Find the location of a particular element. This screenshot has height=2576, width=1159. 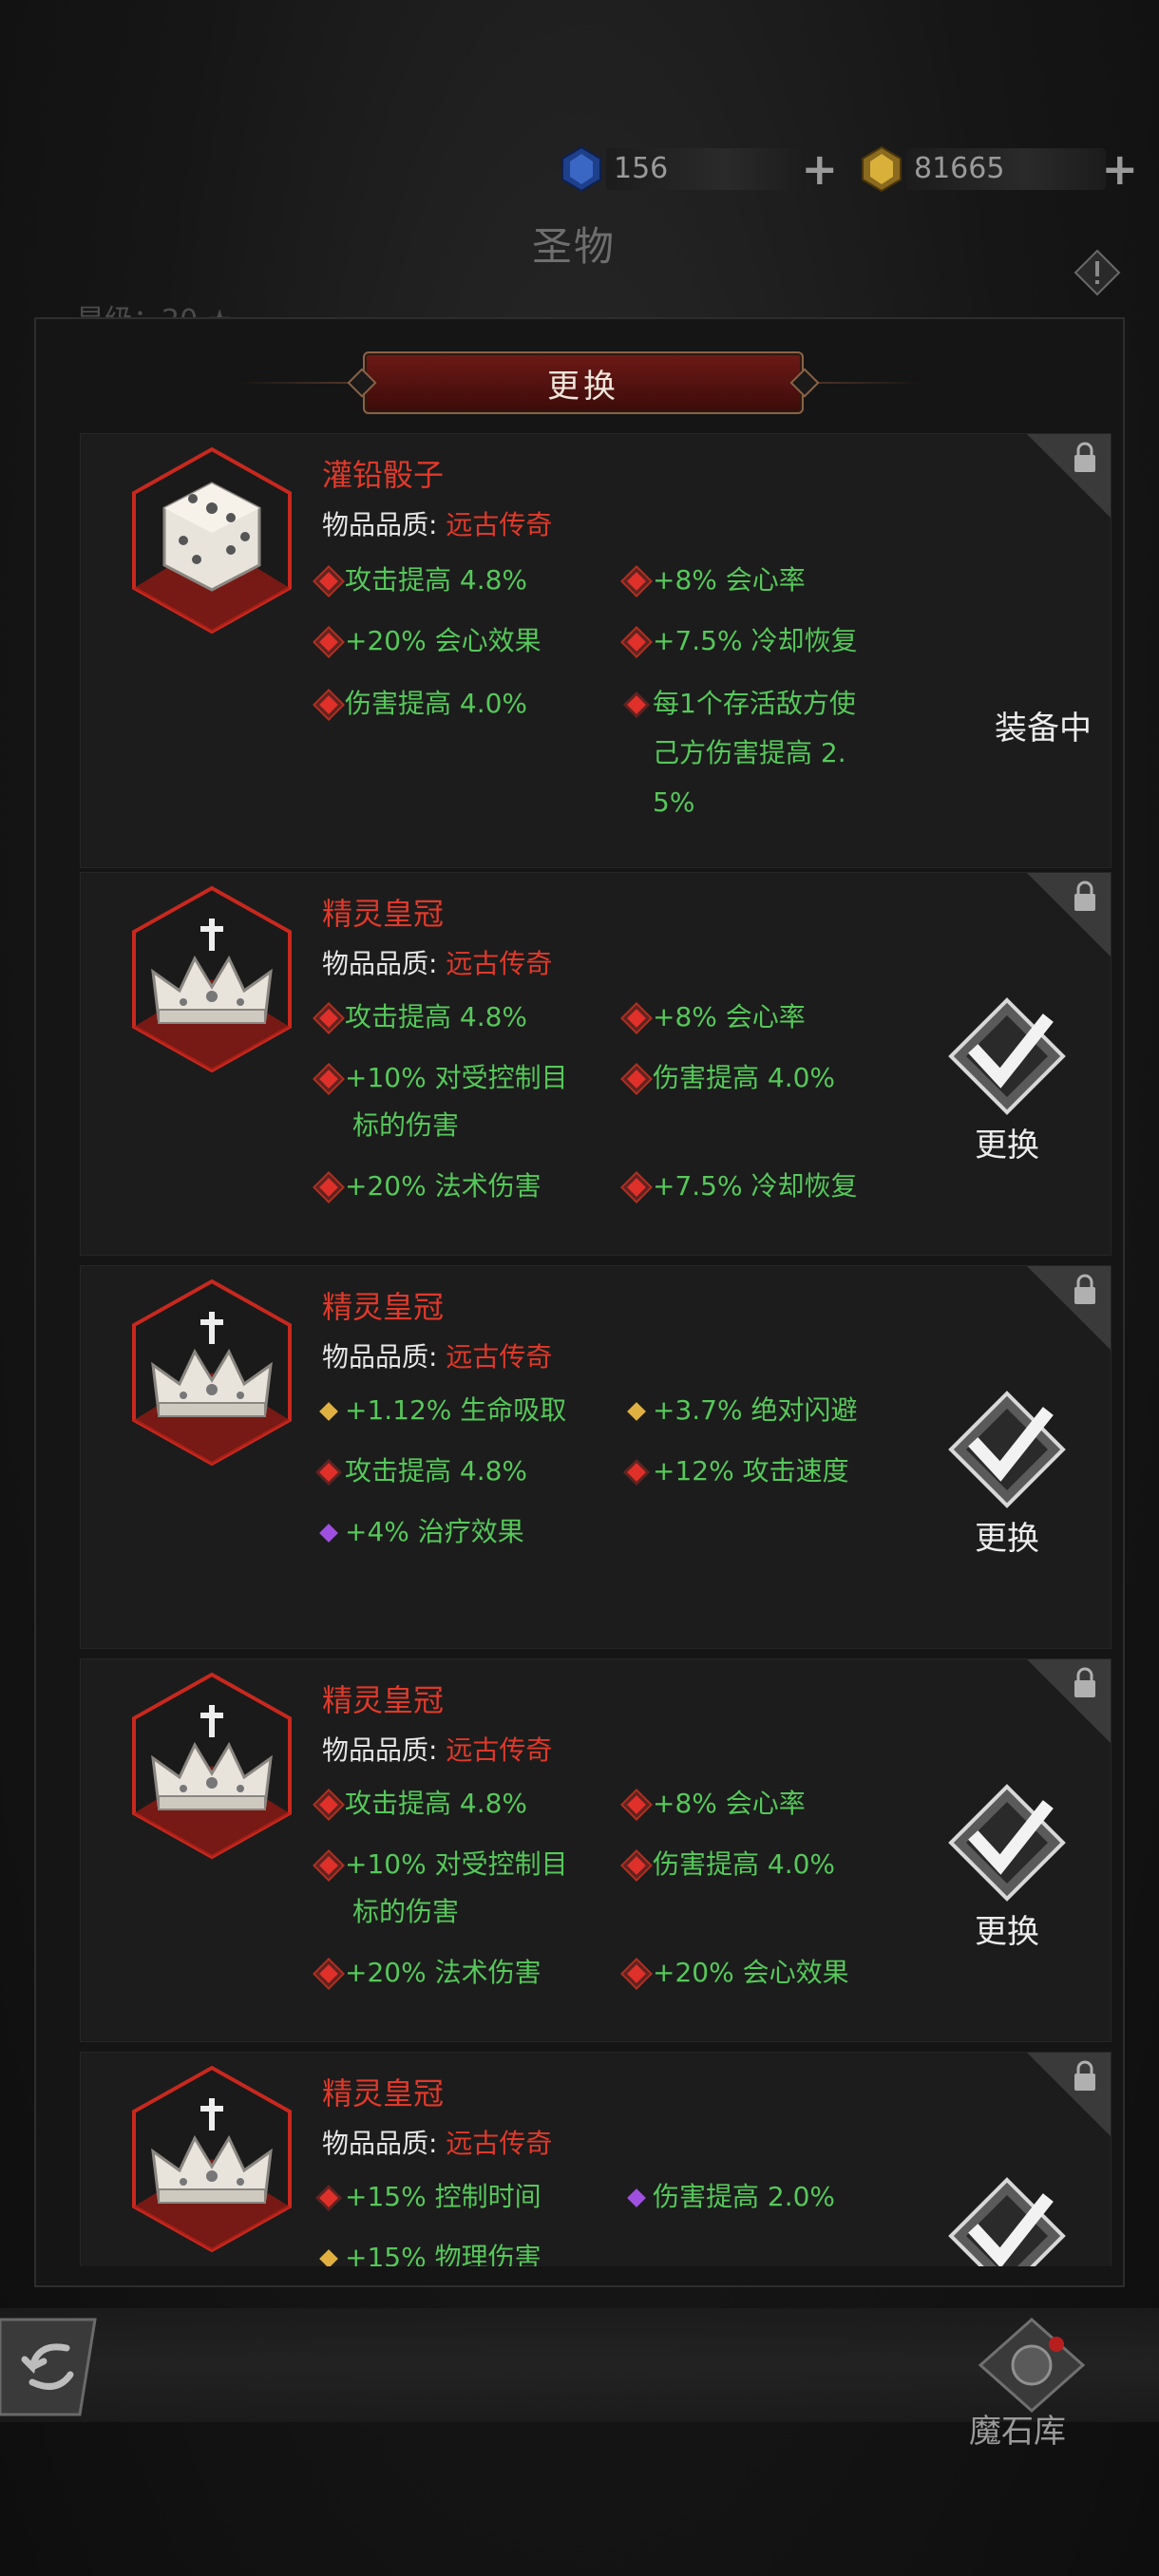

back-arrow-icon is located at coordinates (51, 2367).